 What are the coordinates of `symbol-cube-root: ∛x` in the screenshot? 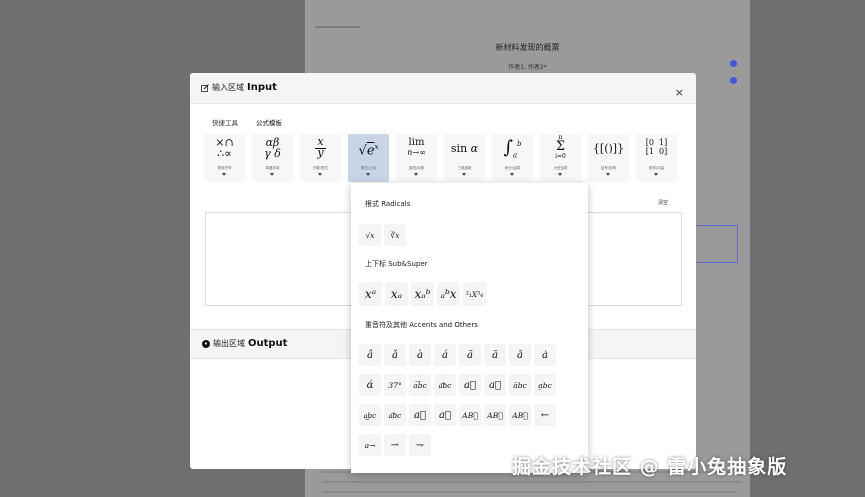 It's located at (395, 235).